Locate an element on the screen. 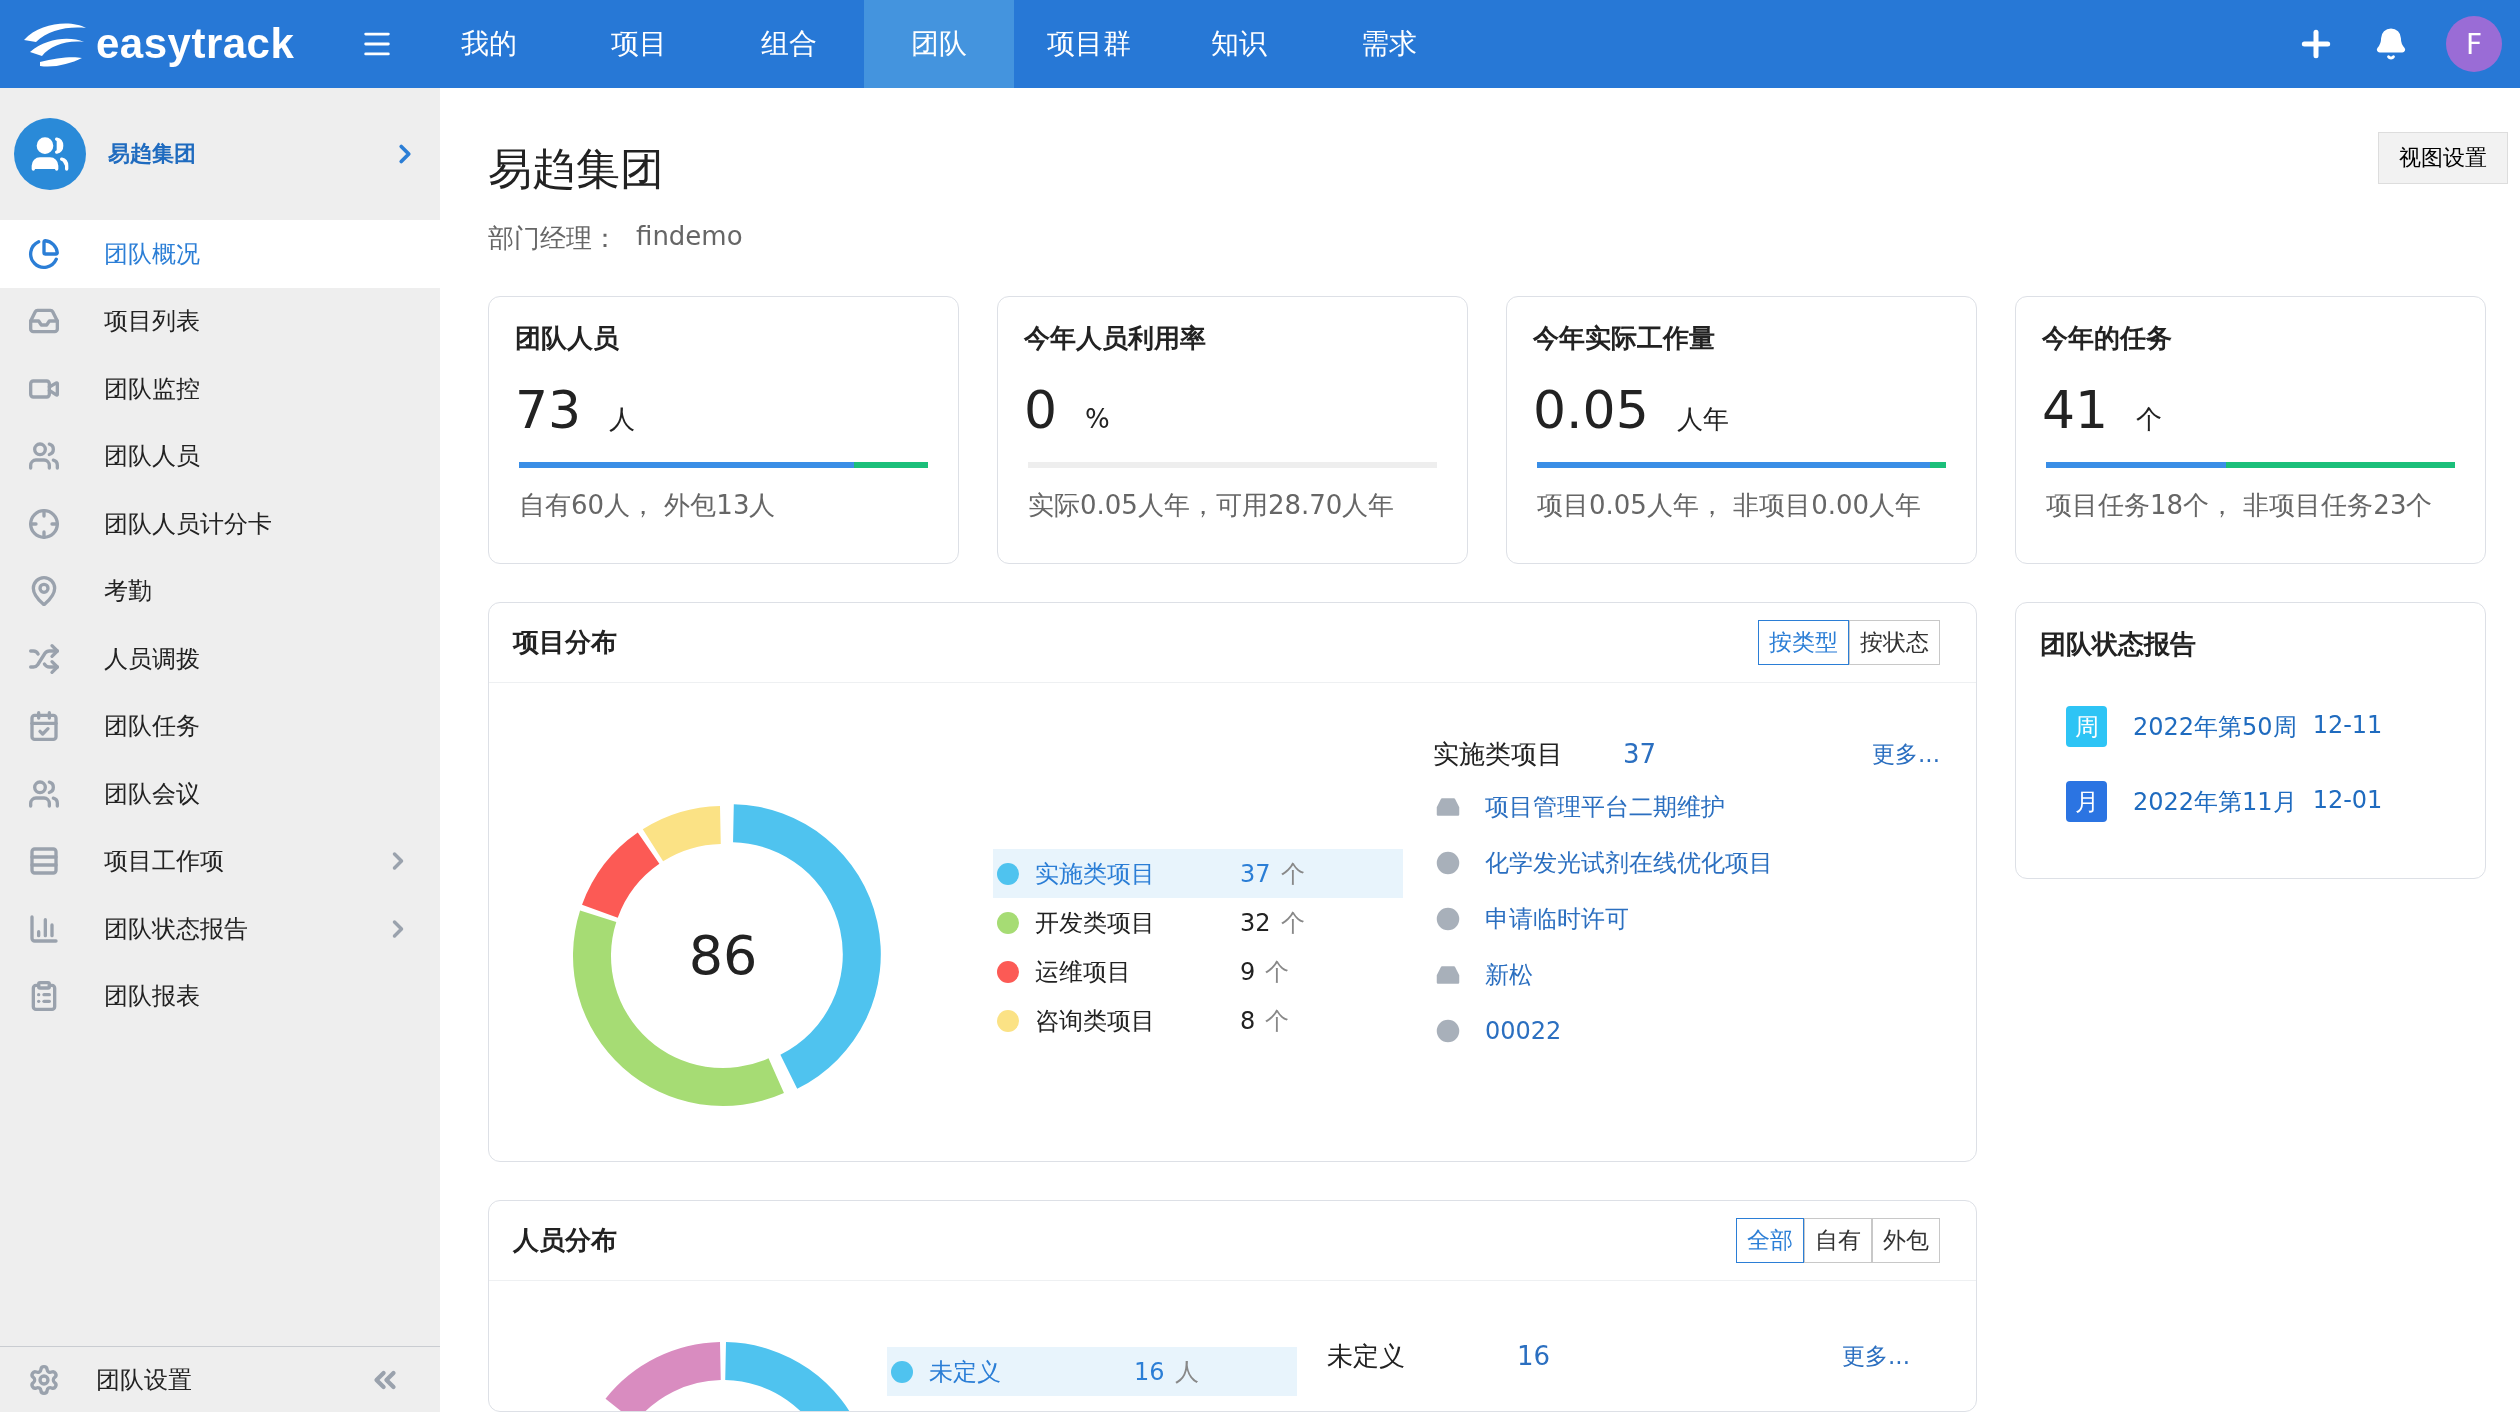 Image resolution: width=2520 pixels, height=1412 pixels. rows-icon is located at coordinates (44, 861).